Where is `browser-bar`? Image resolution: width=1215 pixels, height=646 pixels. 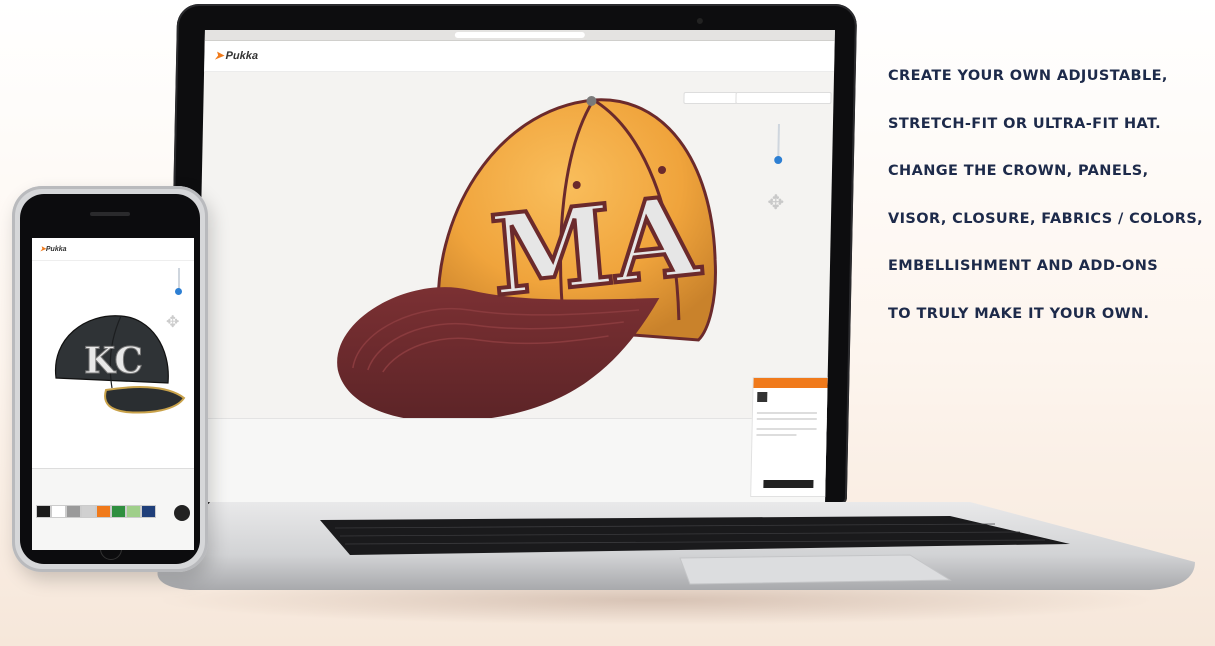
browser-bar is located at coordinates (519, 35).